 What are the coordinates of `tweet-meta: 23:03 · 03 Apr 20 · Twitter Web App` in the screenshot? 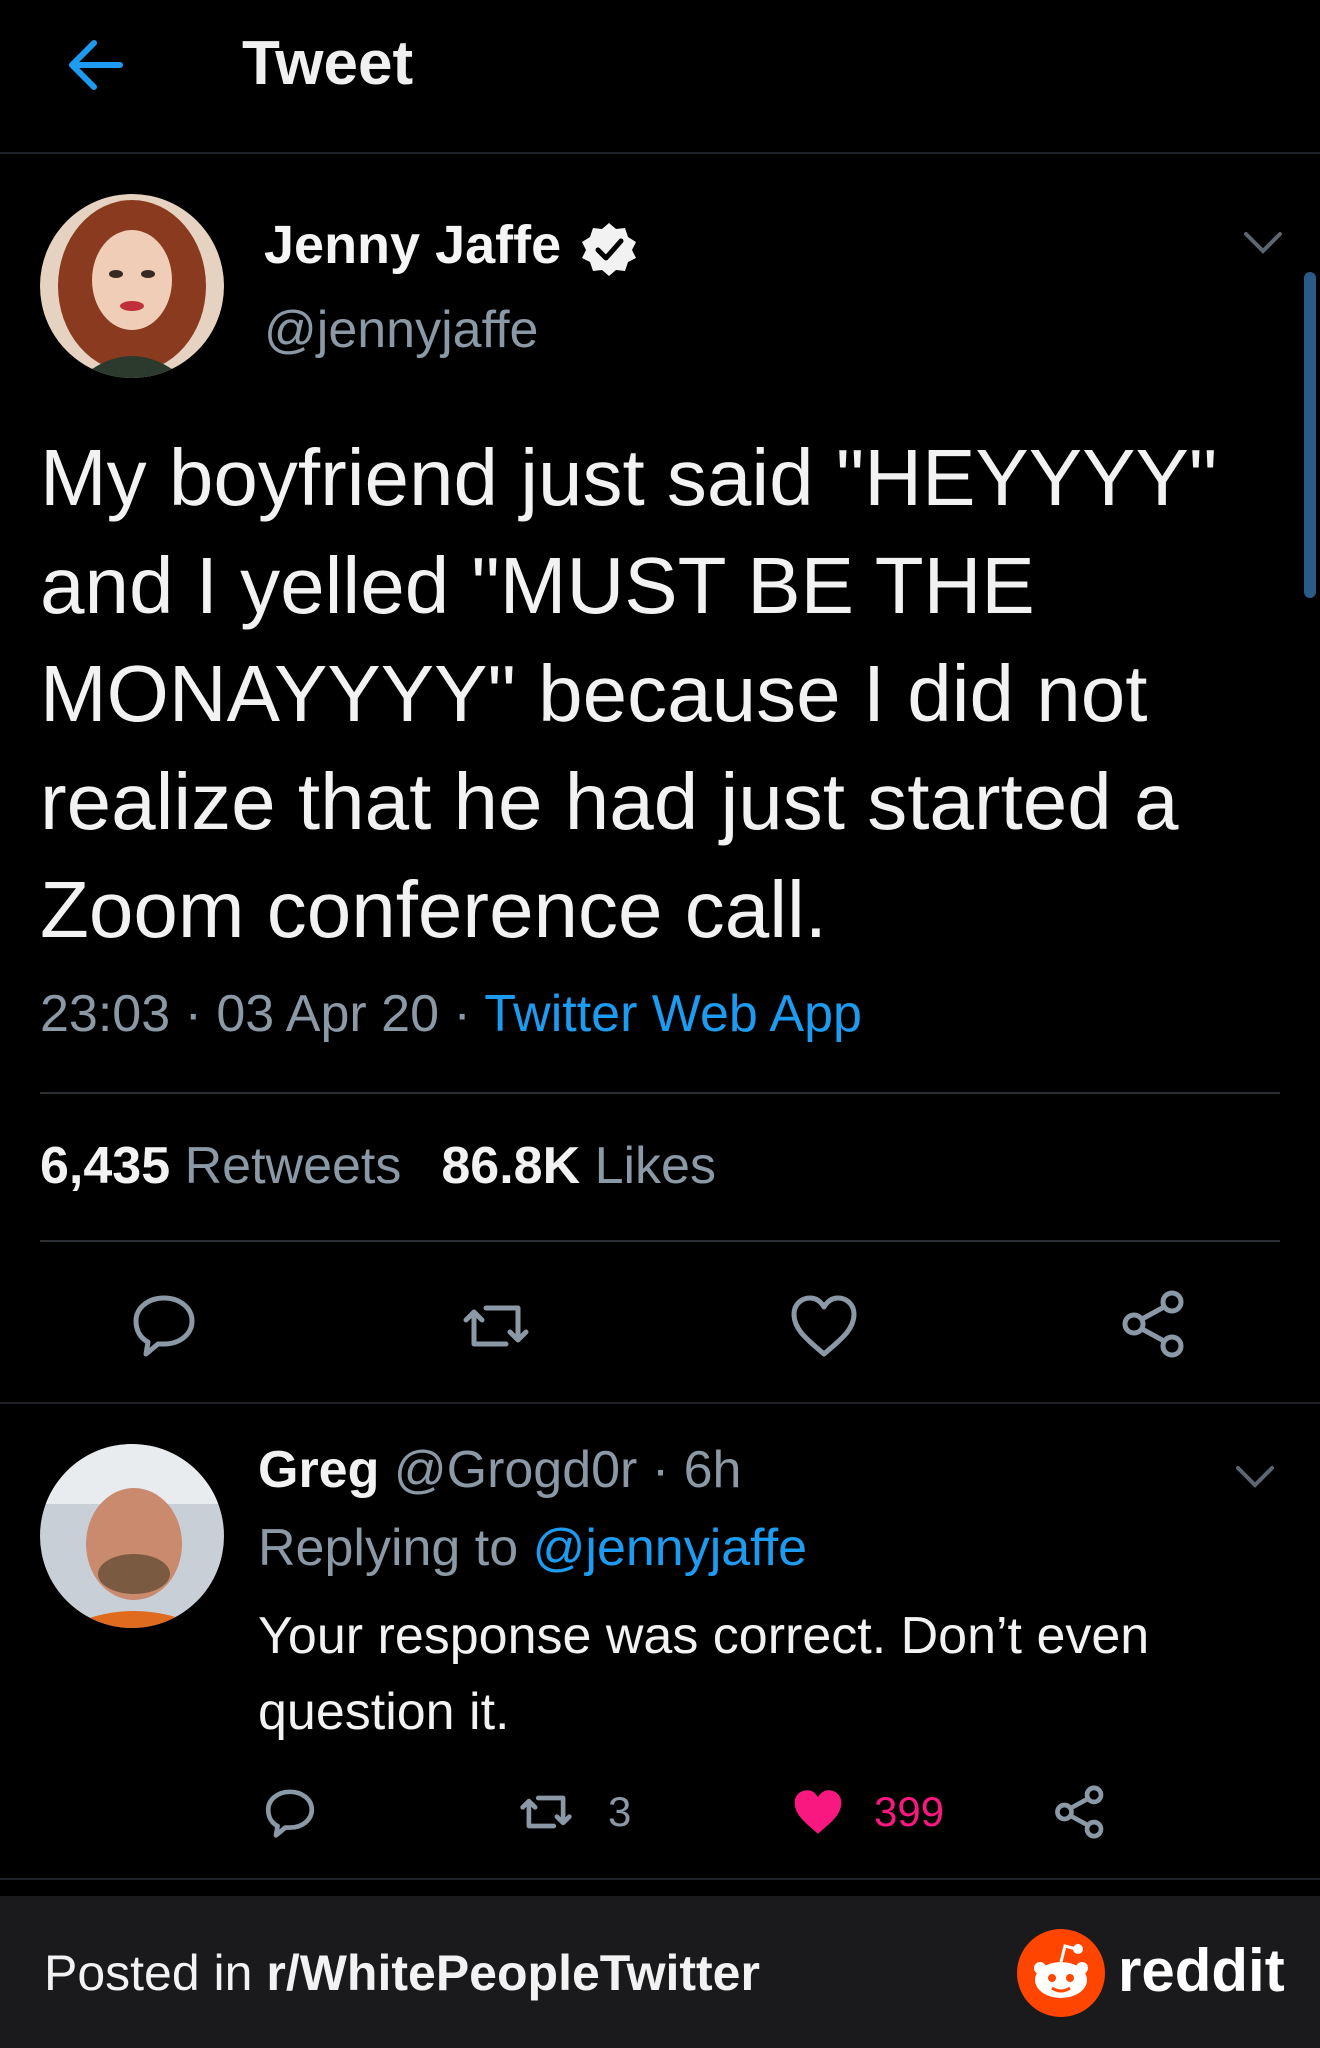 It's located at (451, 1014).